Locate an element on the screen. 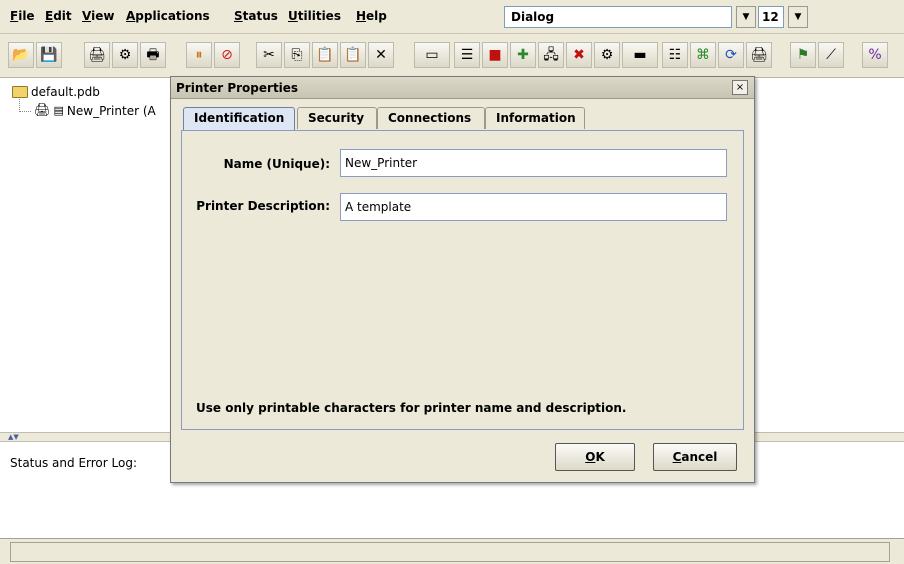 The width and height of the screenshot is (904, 564). add-icon: ✚ is located at coordinates (523, 55).